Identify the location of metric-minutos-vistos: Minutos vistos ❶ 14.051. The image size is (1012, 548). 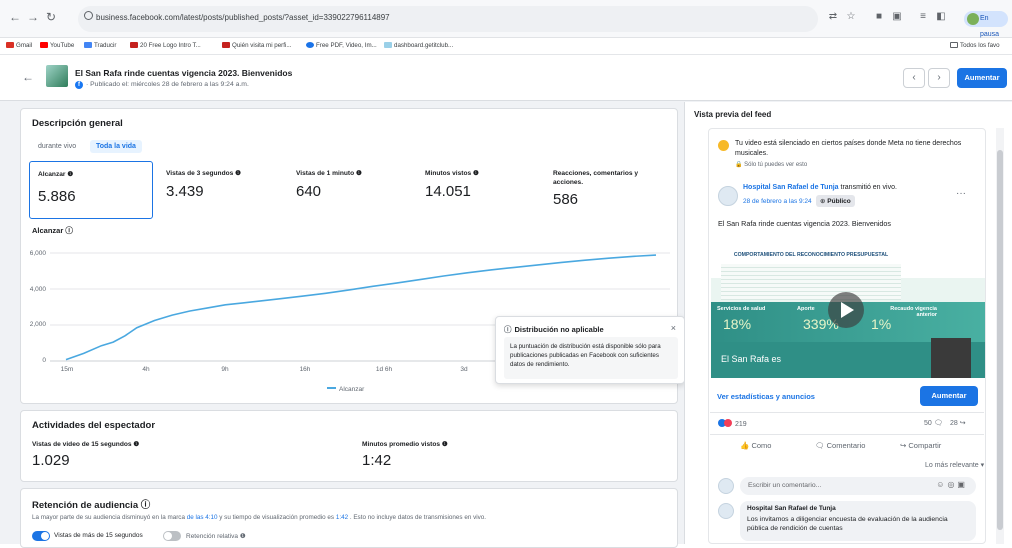
(485, 184).